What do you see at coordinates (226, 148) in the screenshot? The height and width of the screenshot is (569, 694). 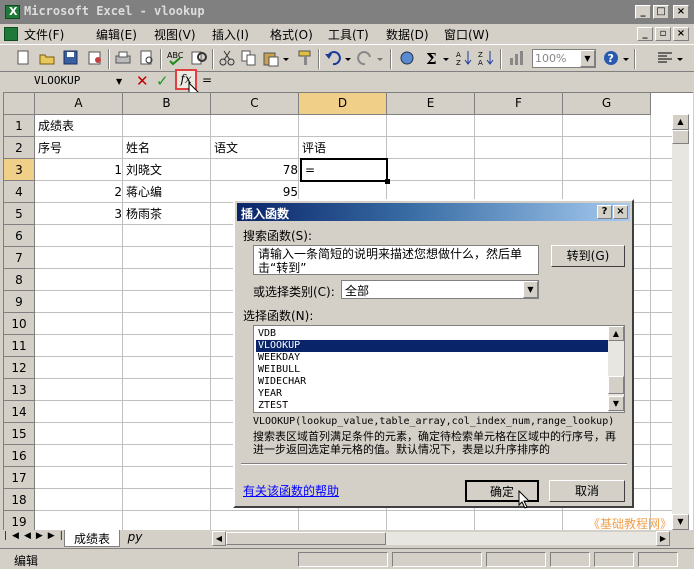 I see `cell-C2: 语文` at bounding box center [226, 148].